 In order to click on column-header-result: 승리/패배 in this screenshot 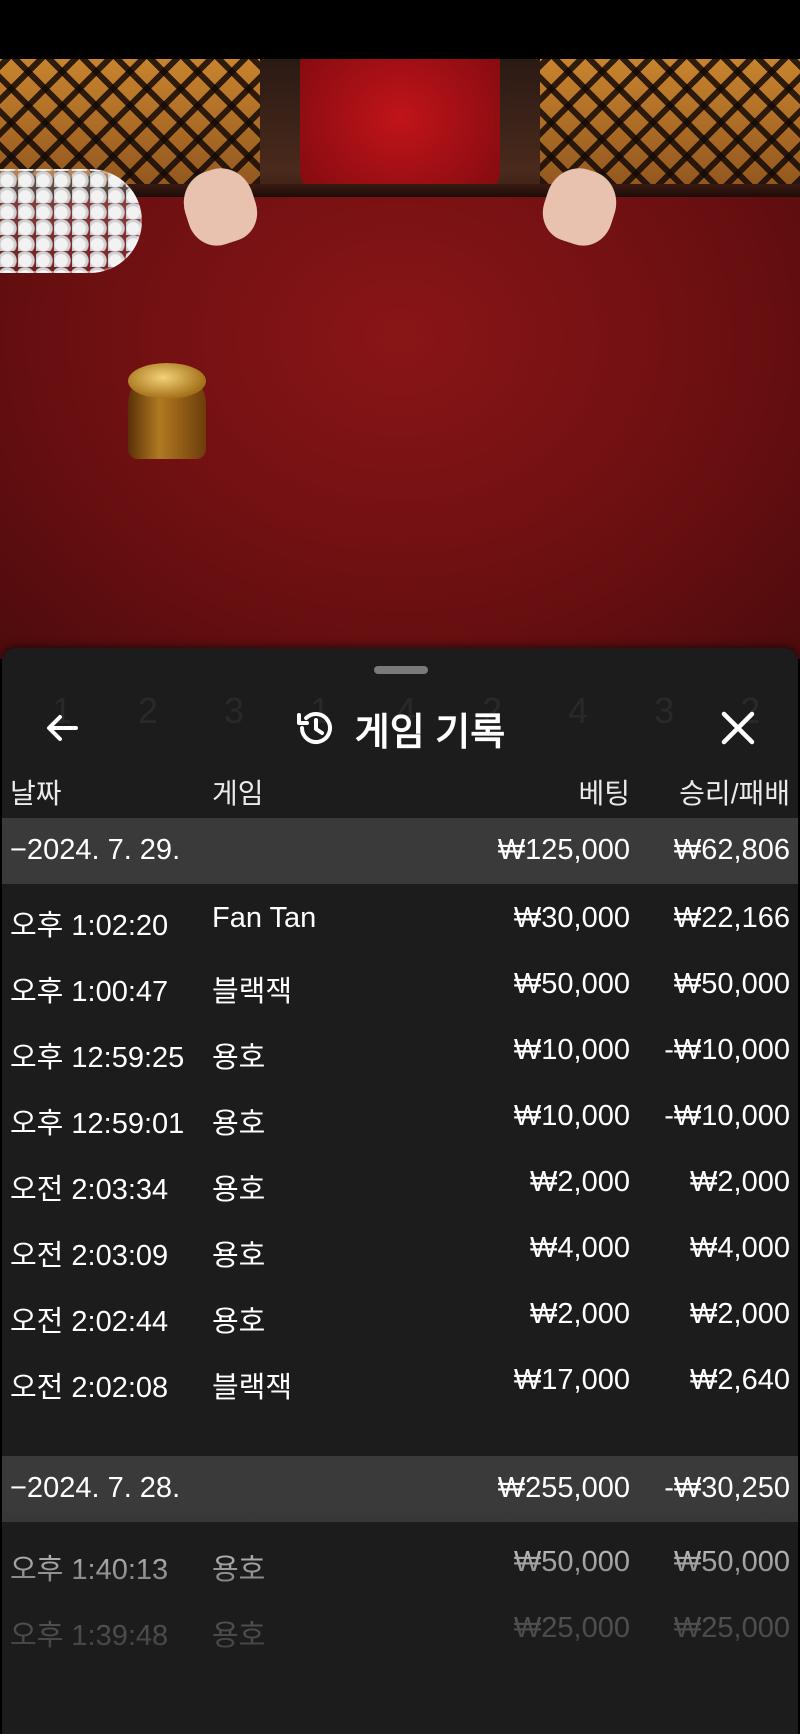, I will do `click(734, 793)`.